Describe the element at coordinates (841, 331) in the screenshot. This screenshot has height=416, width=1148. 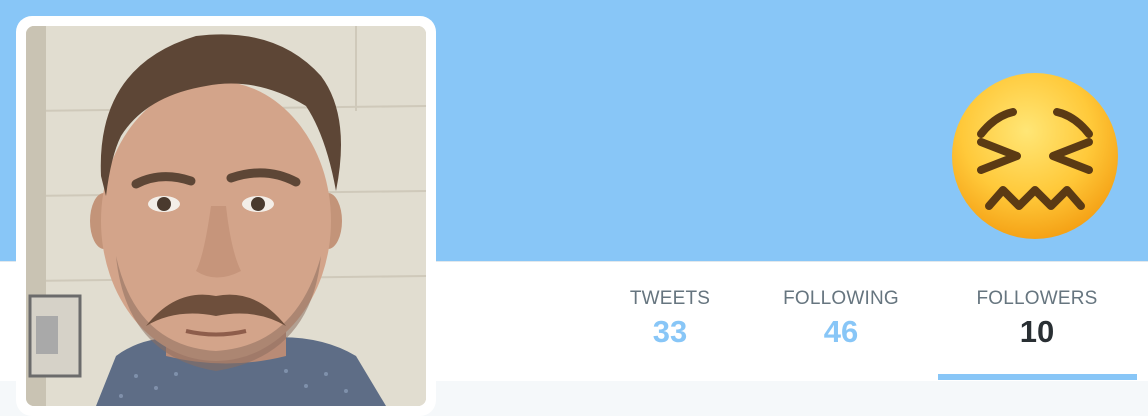
I see `following-count: 46` at that location.